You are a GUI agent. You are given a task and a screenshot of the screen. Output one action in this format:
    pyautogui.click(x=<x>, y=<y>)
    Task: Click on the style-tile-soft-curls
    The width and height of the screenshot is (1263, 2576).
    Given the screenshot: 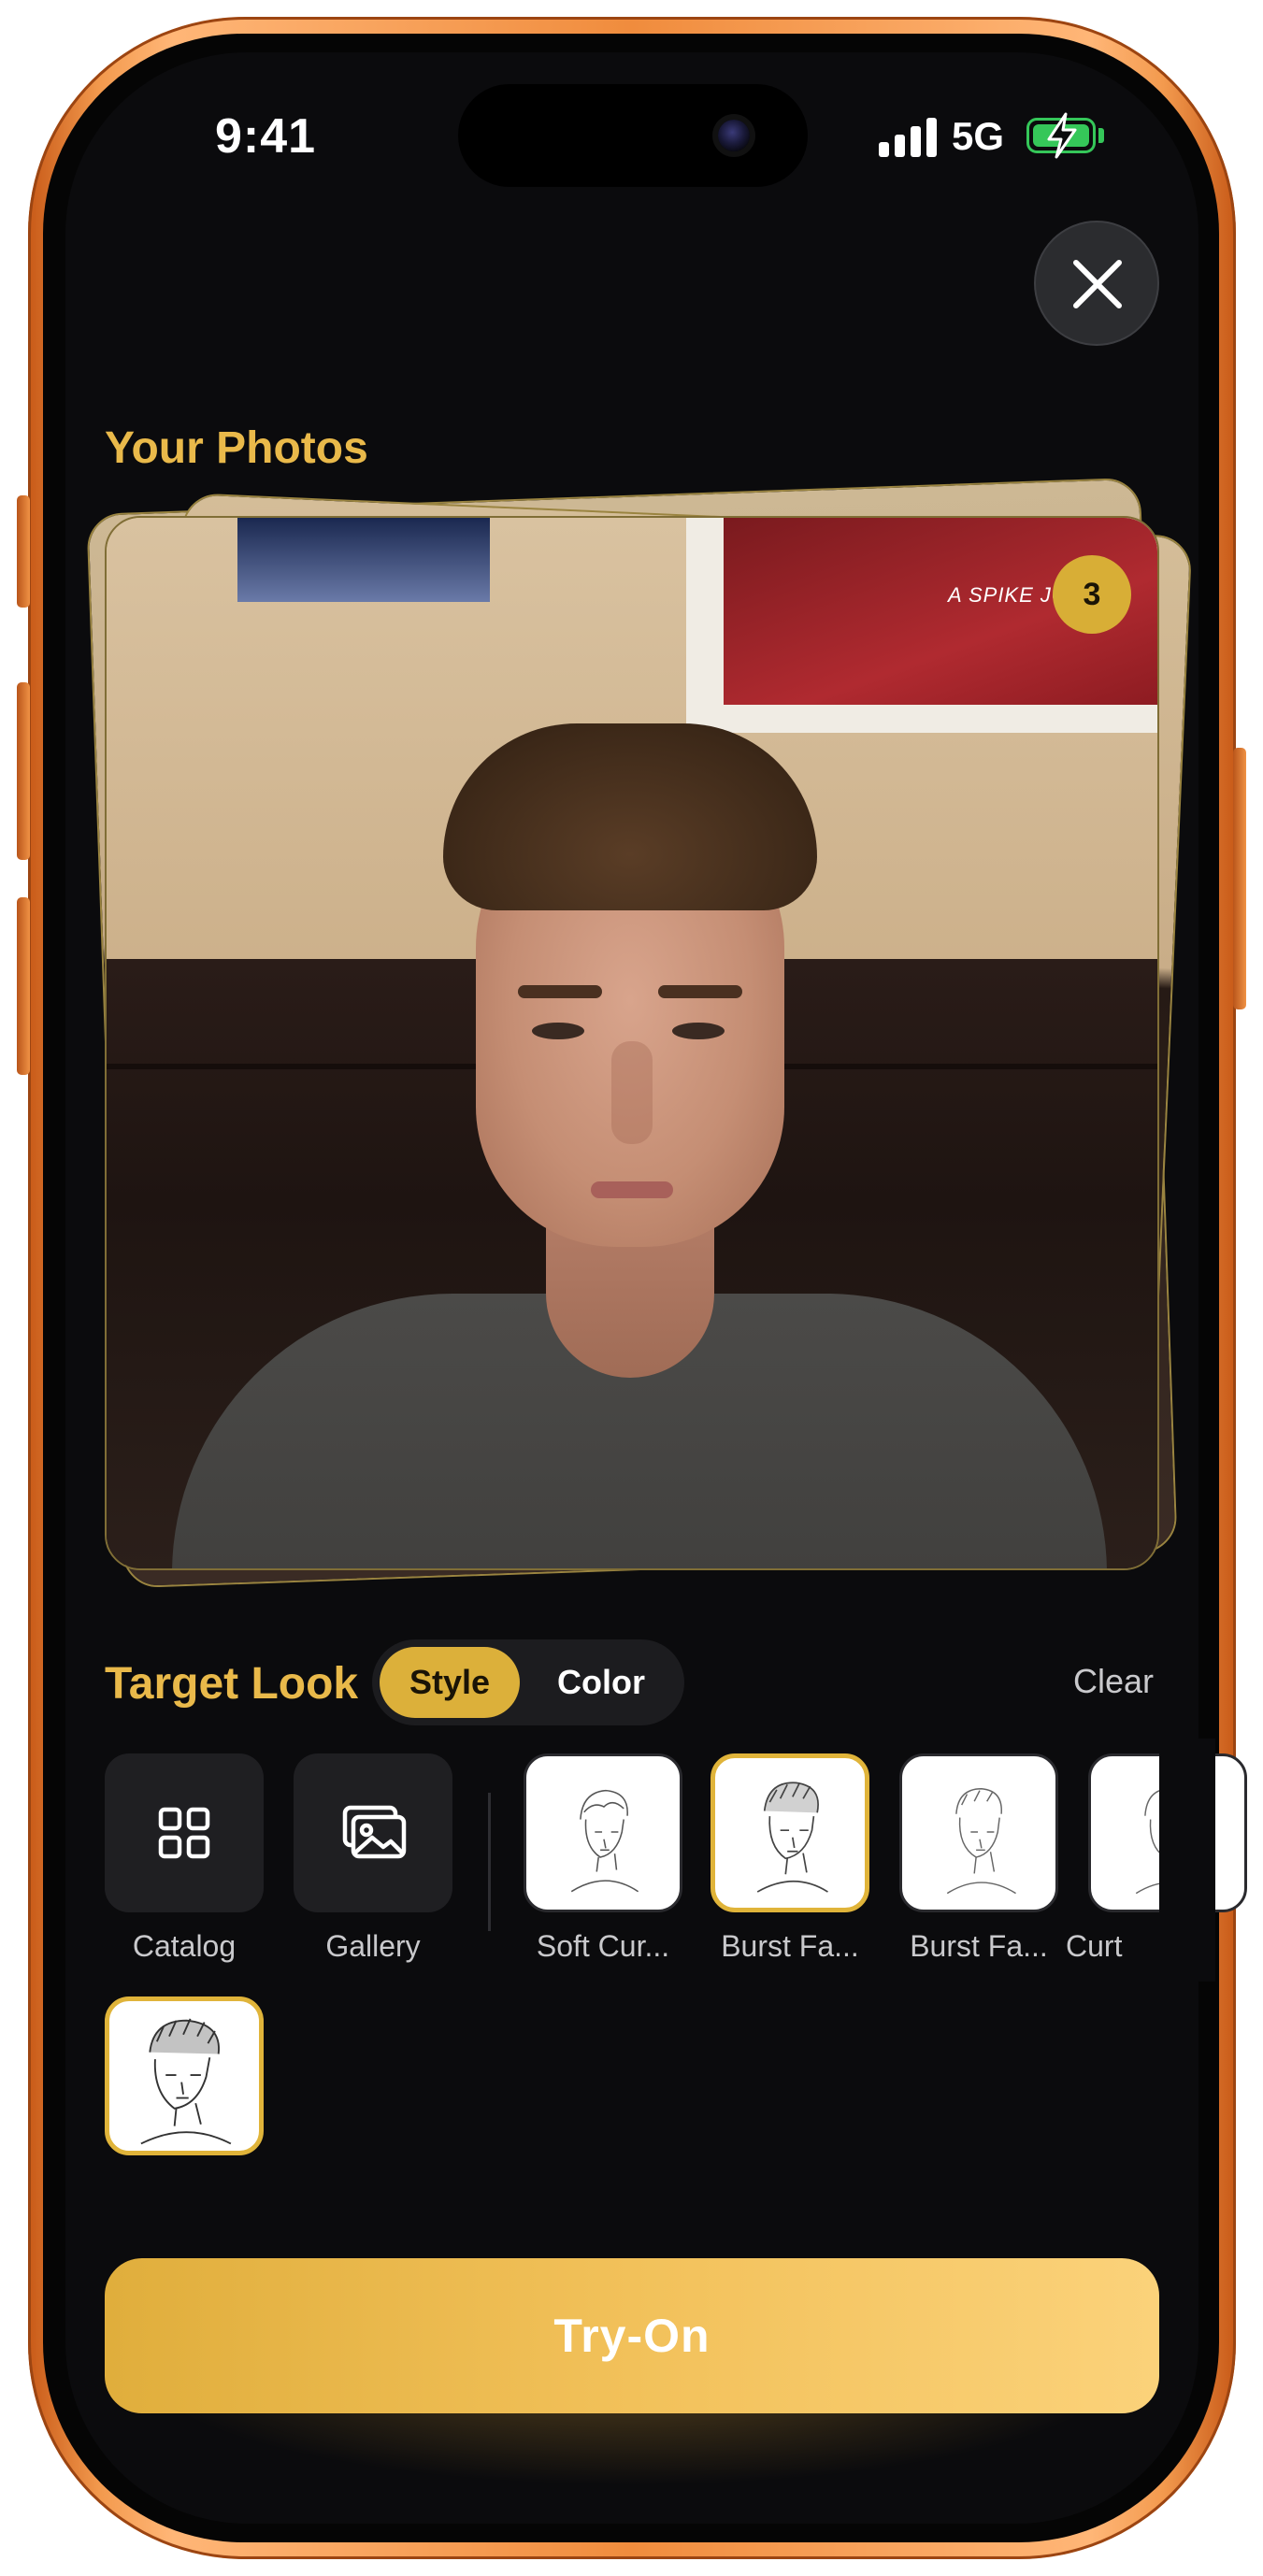 What is the action you would take?
    pyautogui.click(x=603, y=1832)
    